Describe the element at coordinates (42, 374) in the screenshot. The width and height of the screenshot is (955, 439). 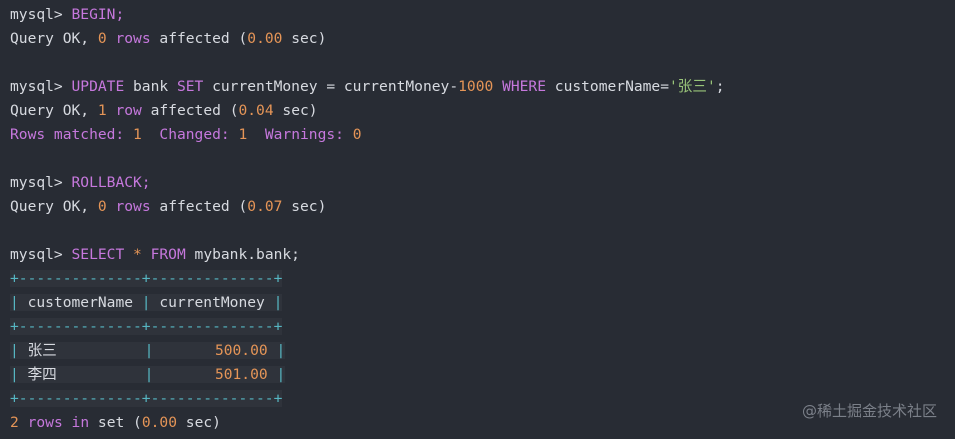
I see `cell-customer-name: 李四` at that location.